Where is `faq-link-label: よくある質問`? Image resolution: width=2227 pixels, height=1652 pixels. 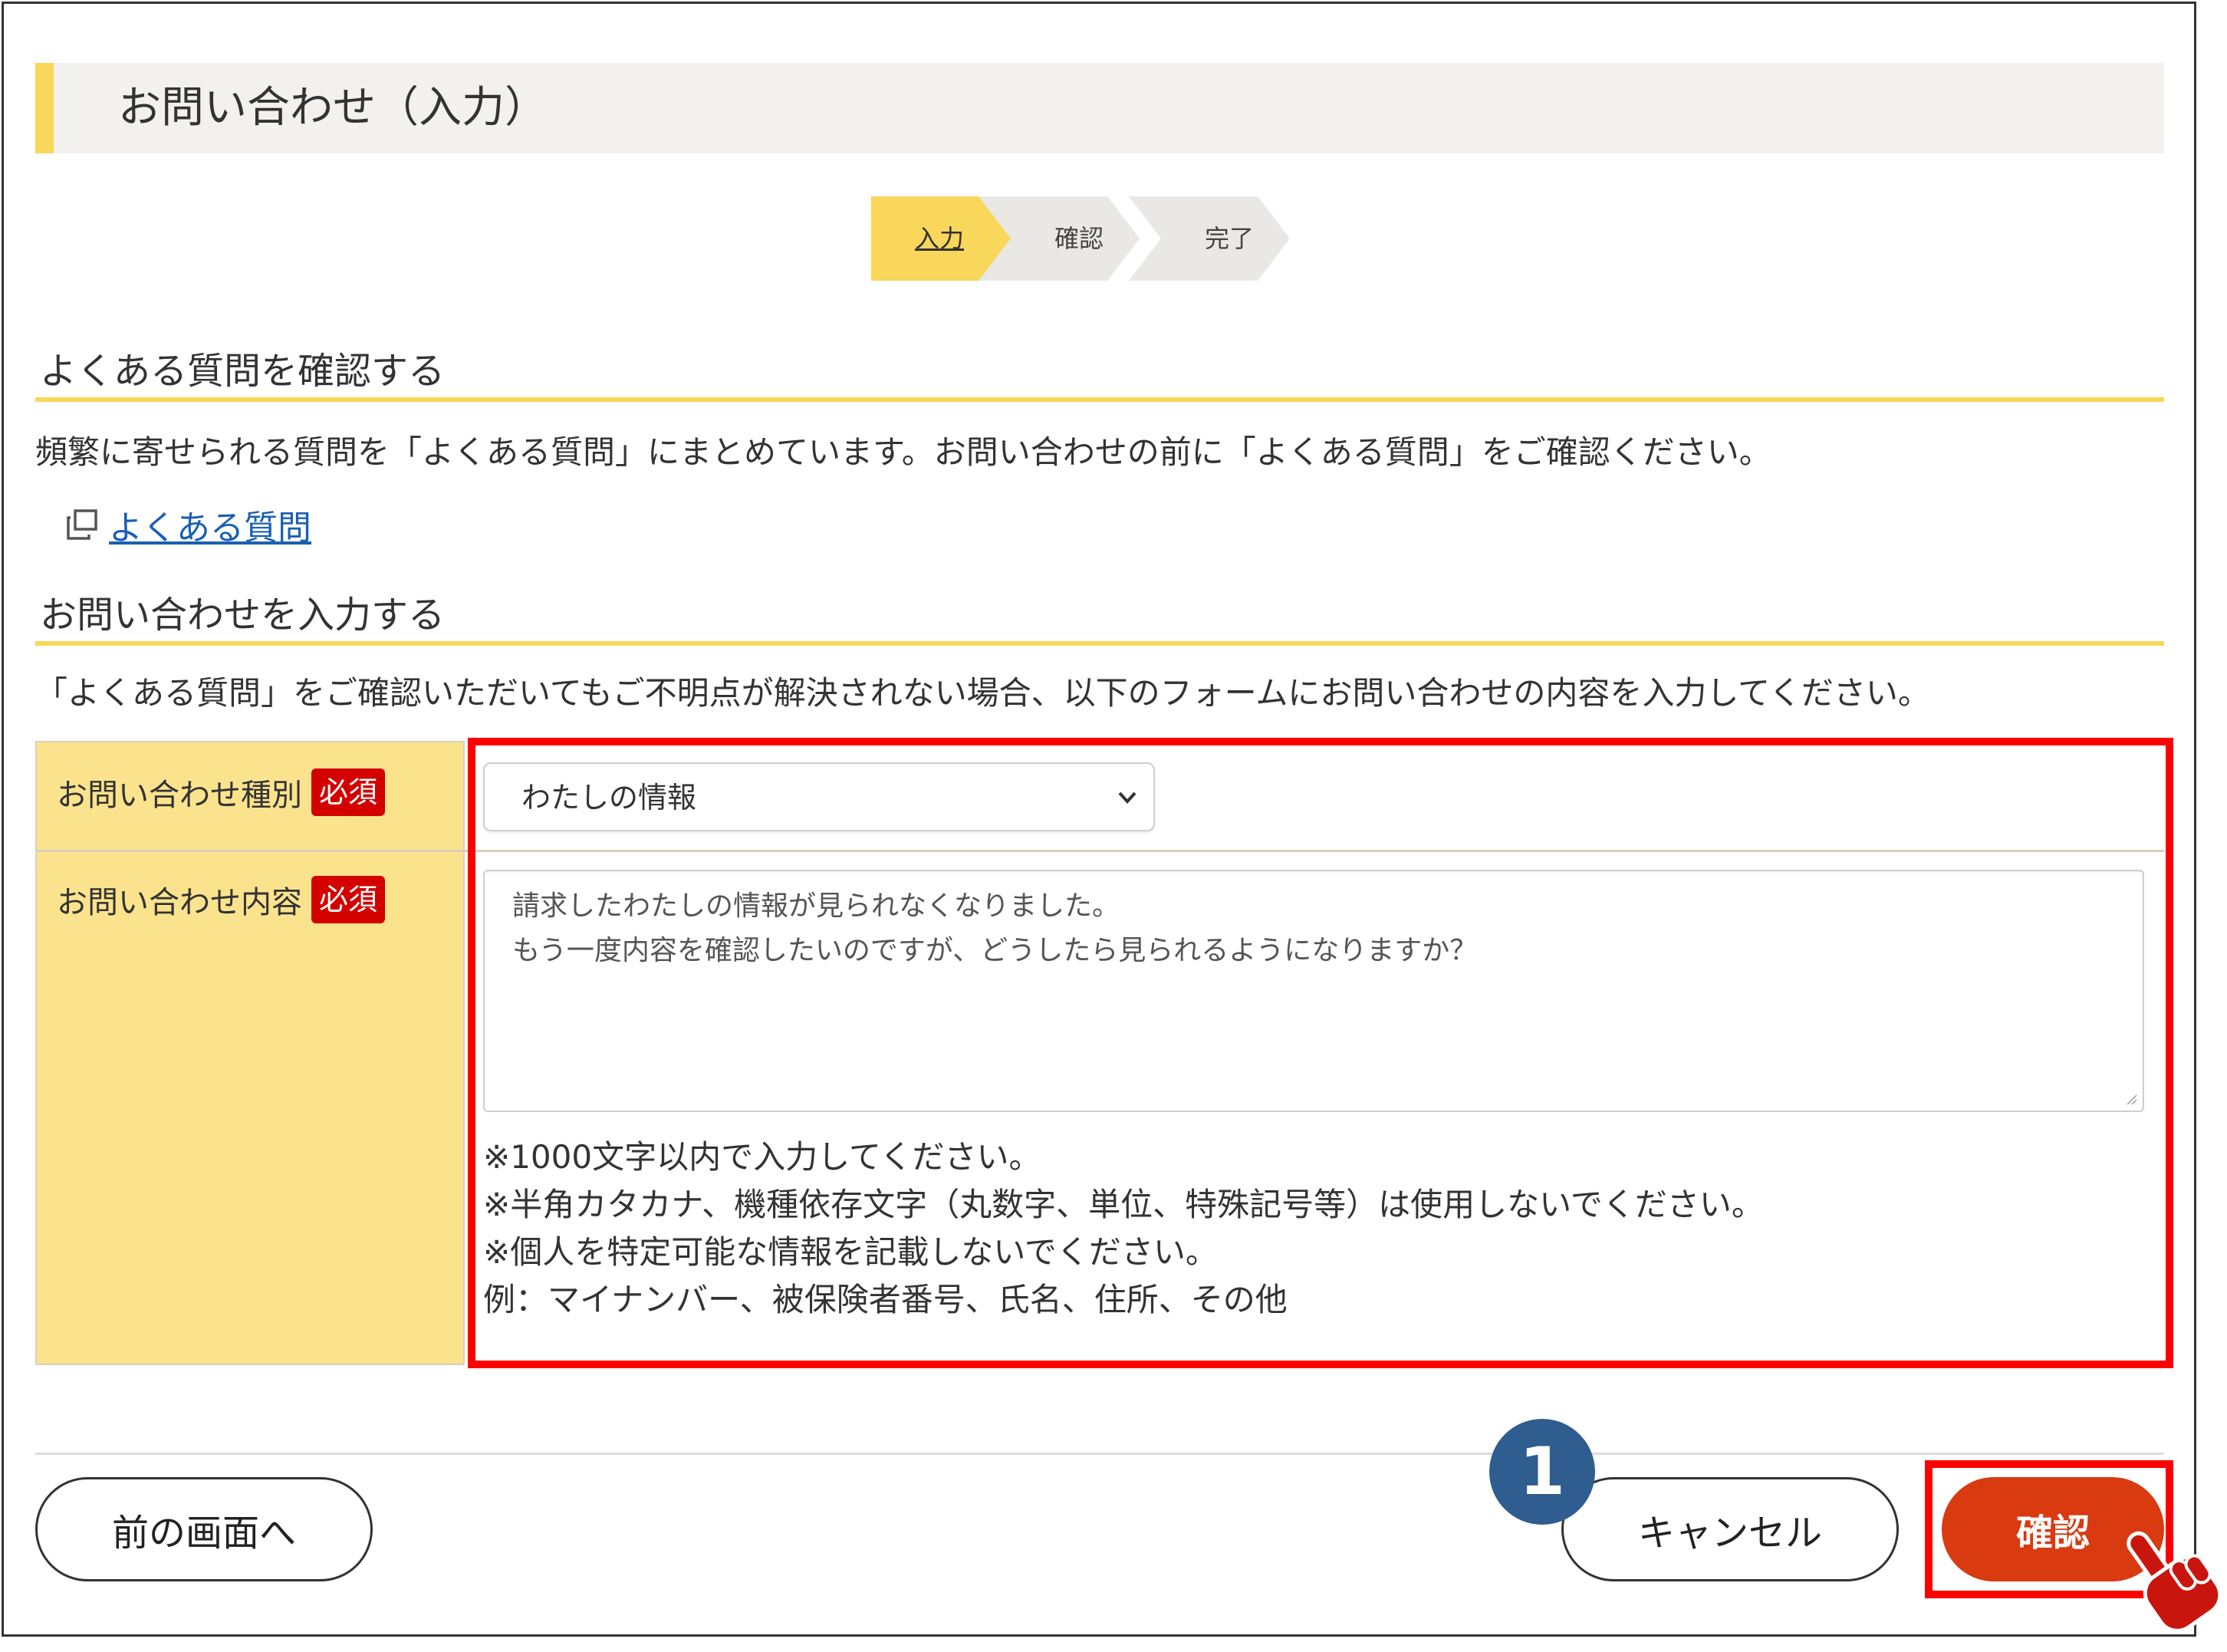
faq-link-label: よくある質問 is located at coordinates (210, 528).